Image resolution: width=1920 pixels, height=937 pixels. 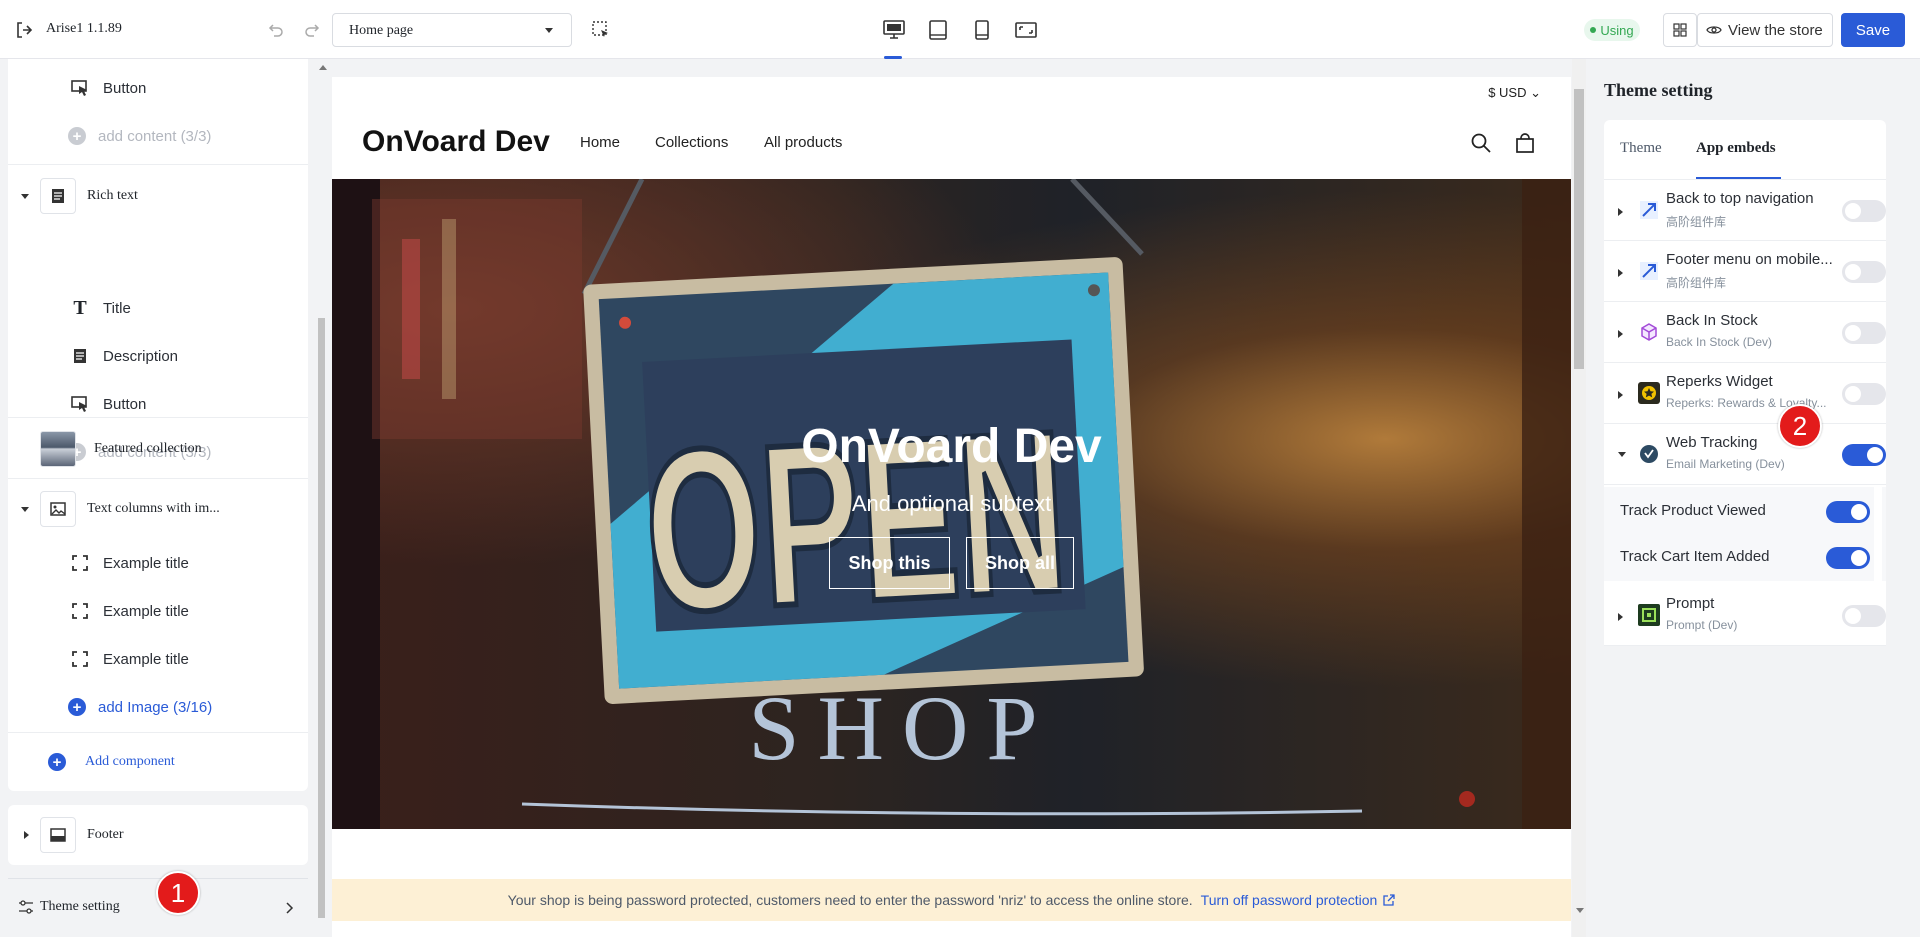 What do you see at coordinates (691, 142) in the screenshot?
I see `nav-collections: Collections` at bounding box center [691, 142].